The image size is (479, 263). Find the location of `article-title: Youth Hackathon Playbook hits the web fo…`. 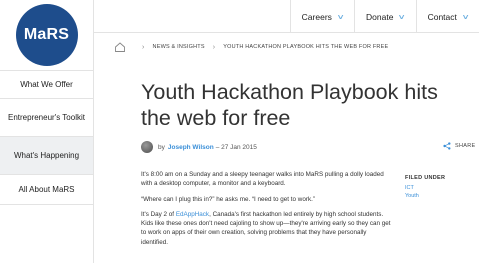

article-title: Youth Hackathon Playbook hits the web fo… is located at coordinates (289, 105).